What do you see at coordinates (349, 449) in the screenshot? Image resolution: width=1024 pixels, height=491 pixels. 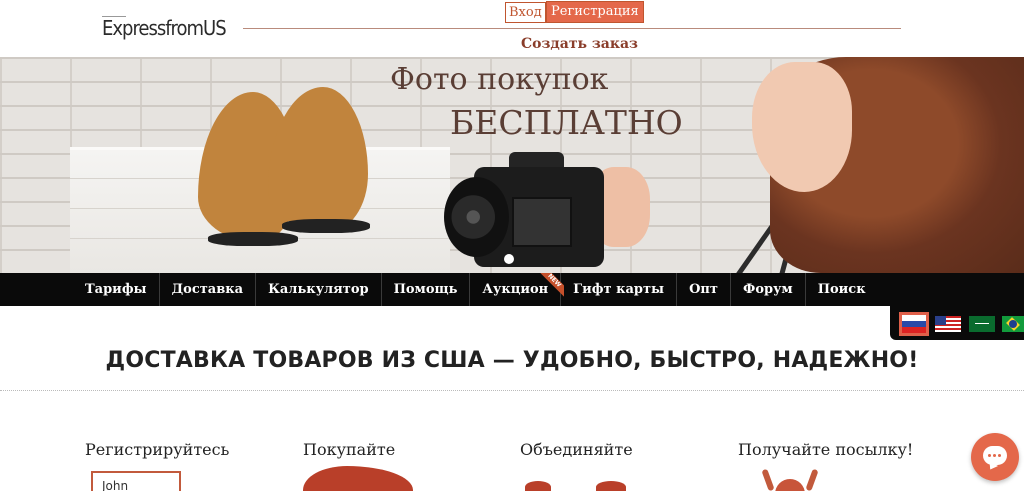 I see `step-title-buy: Покупайте` at bounding box center [349, 449].